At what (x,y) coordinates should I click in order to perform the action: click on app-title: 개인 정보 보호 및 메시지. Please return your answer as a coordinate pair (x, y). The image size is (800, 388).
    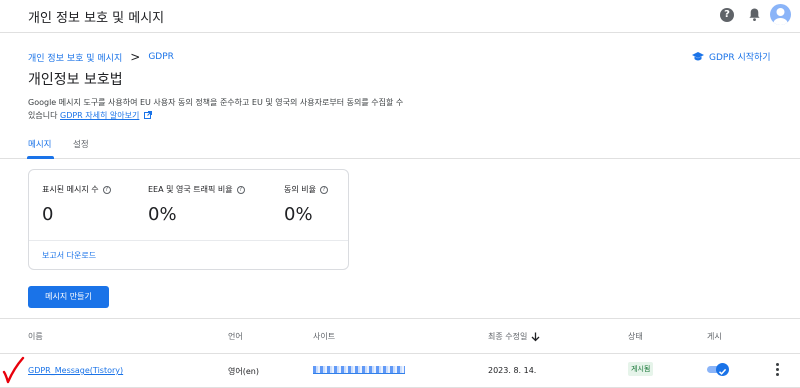
    Looking at the image, I should click on (96, 18).